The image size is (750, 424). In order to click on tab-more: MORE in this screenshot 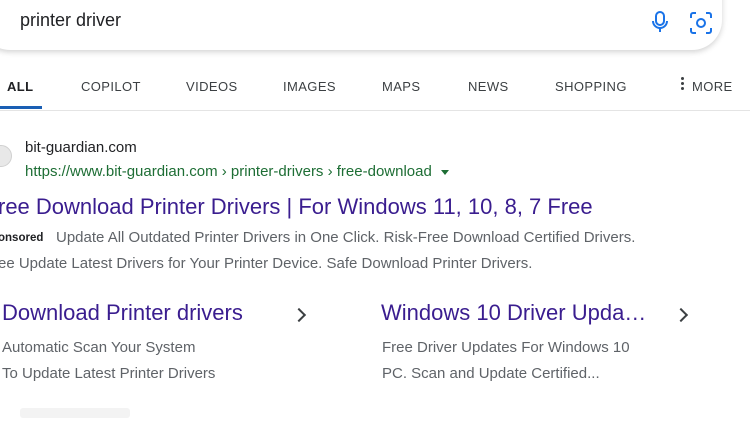, I will do `click(712, 86)`.